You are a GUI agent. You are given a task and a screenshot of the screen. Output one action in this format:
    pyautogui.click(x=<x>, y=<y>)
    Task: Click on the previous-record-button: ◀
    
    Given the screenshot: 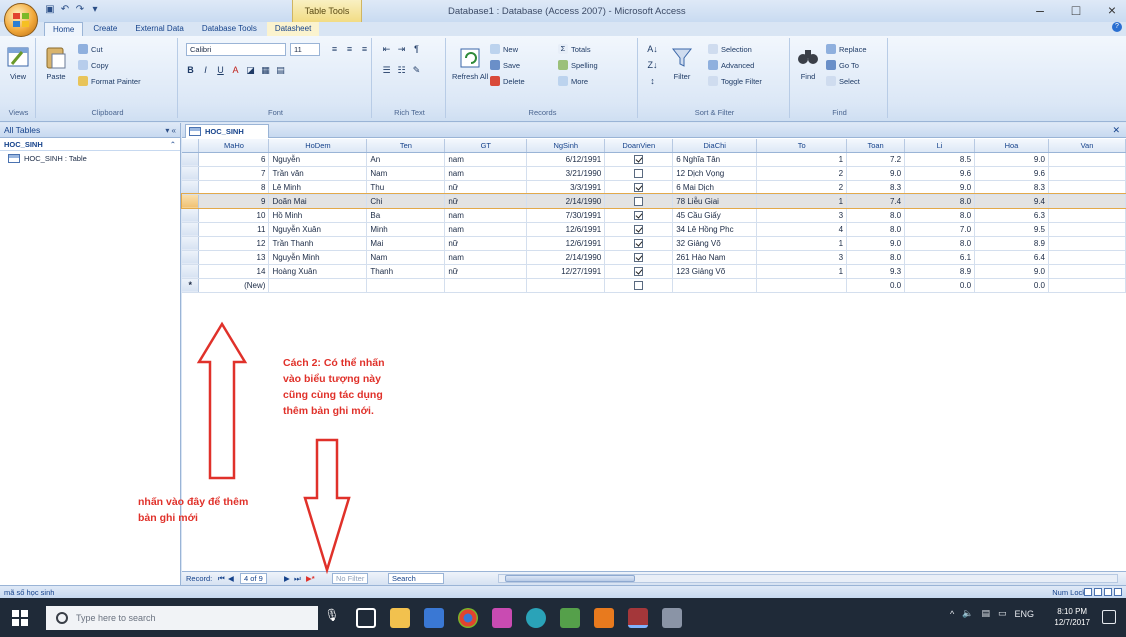 What is the action you would take?
    pyautogui.click(x=231, y=578)
    